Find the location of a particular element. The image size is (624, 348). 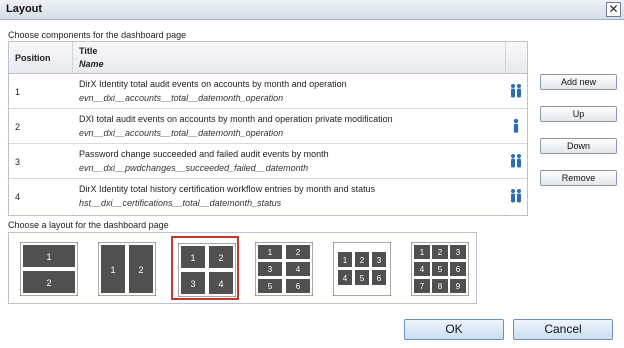

layout-1x2-icon: 1 2 is located at coordinates (49, 269).